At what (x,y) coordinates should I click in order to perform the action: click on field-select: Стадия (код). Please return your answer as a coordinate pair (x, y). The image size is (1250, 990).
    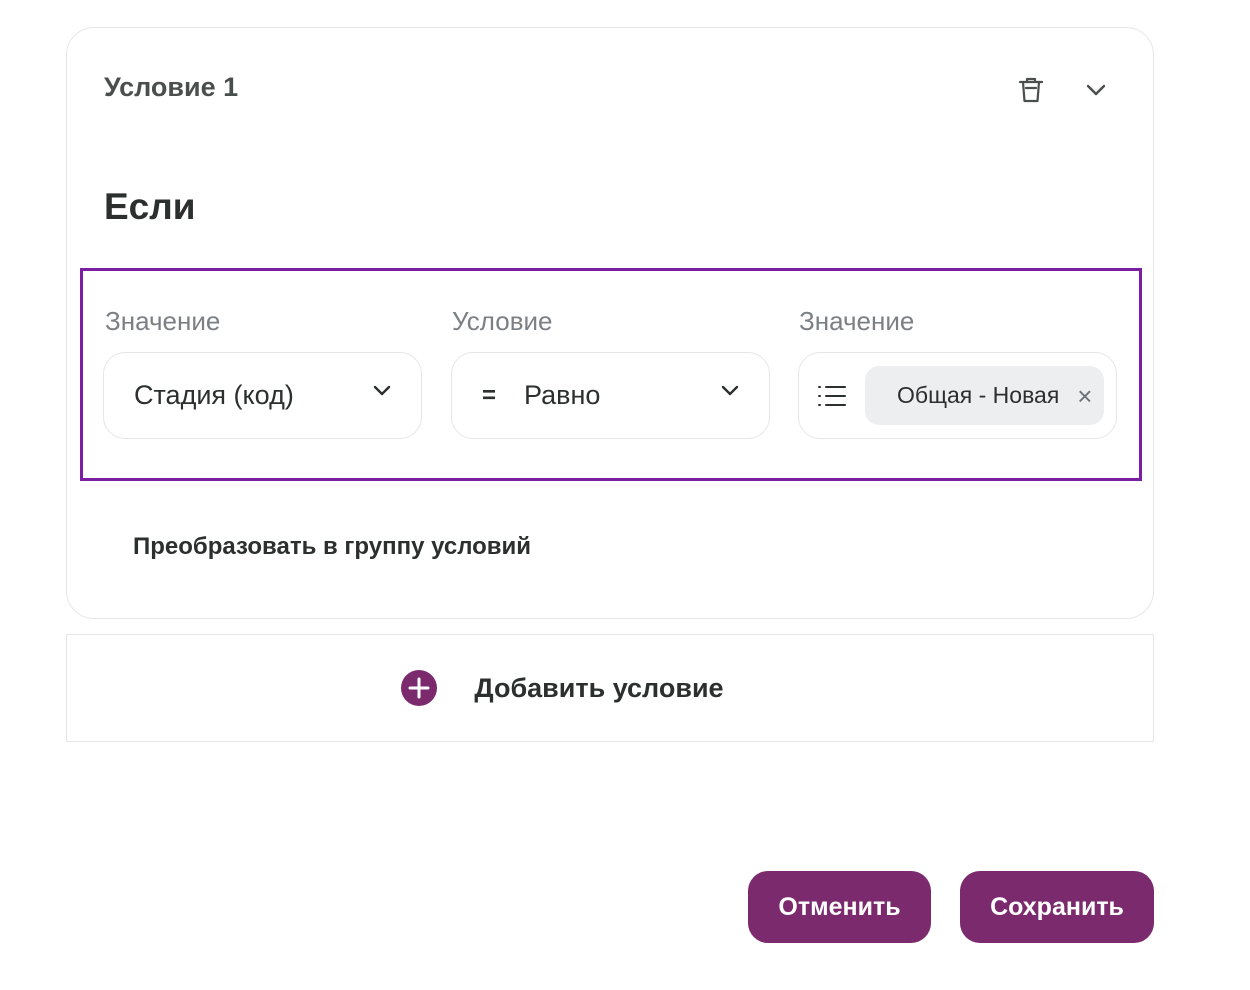
    Looking at the image, I should click on (262, 395).